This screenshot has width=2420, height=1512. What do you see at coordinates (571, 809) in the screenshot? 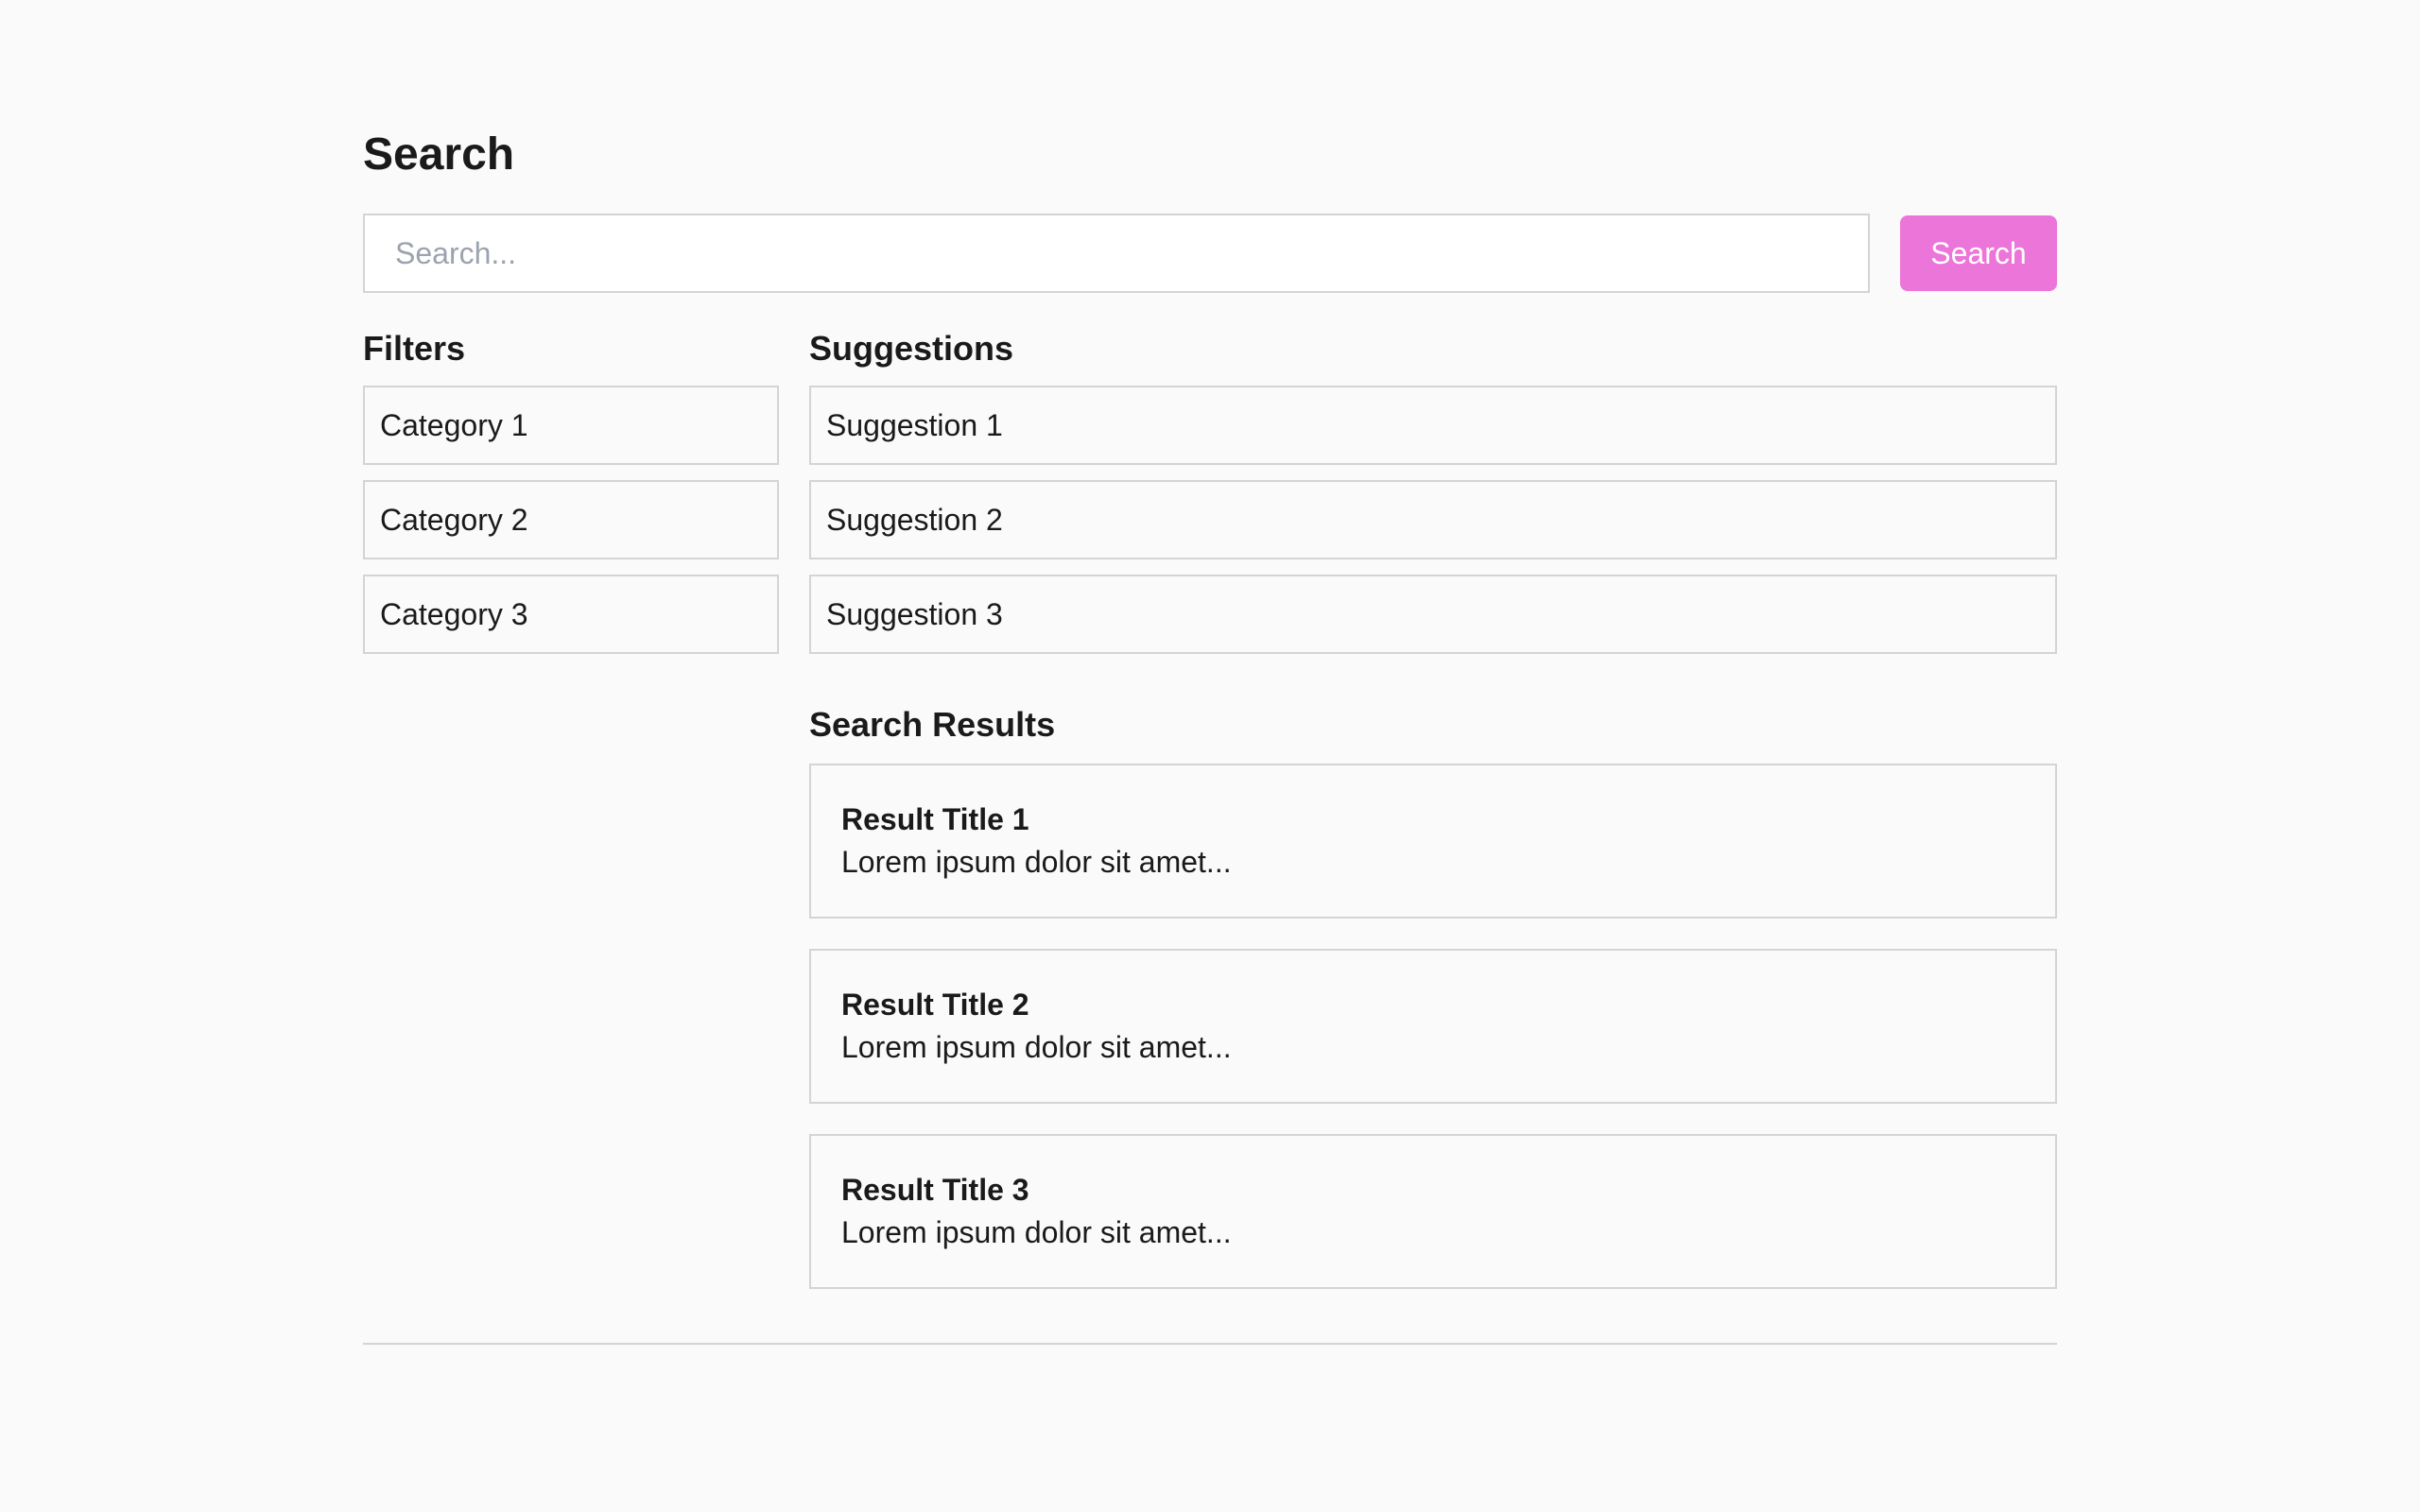
I see `filters-panel: Filters Category 1 Category 2 Category 3` at bounding box center [571, 809].